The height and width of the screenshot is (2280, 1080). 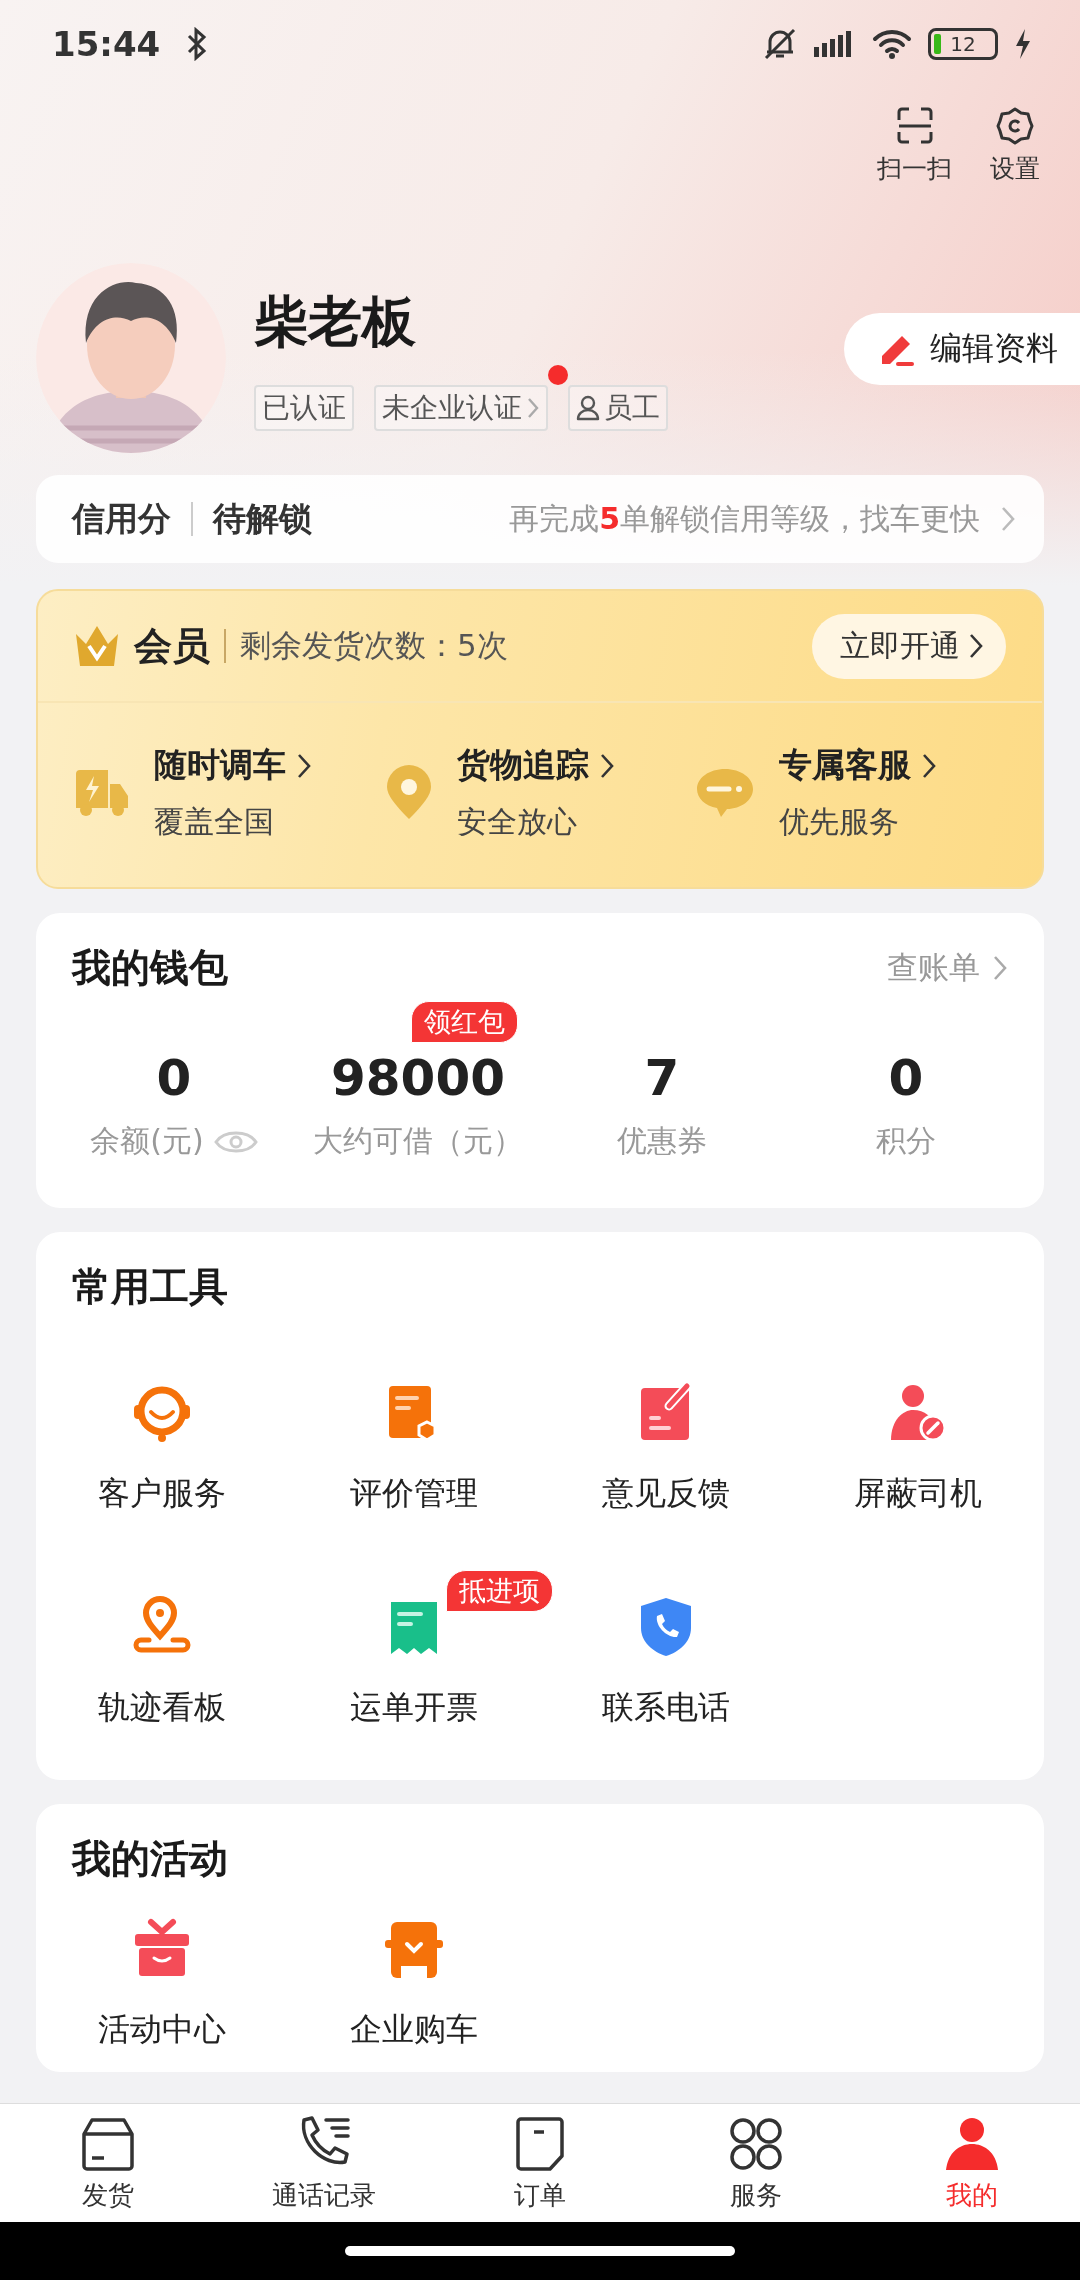 I want to click on tool-label: 客户服务, so click(x=162, y=1494).